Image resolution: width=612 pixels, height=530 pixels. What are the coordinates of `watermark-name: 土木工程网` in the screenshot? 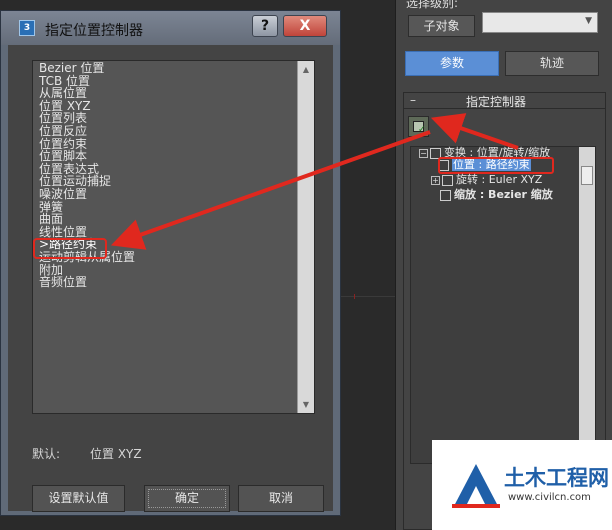 It's located at (556, 478).